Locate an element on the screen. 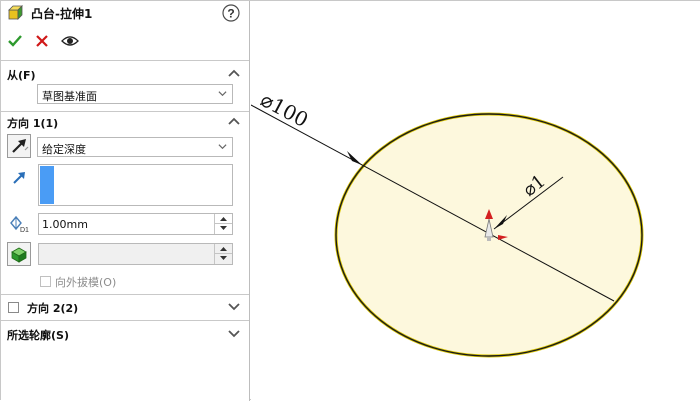 The image size is (700, 401). direction1-section-title: 方向 1(1) is located at coordinates (32, 123).